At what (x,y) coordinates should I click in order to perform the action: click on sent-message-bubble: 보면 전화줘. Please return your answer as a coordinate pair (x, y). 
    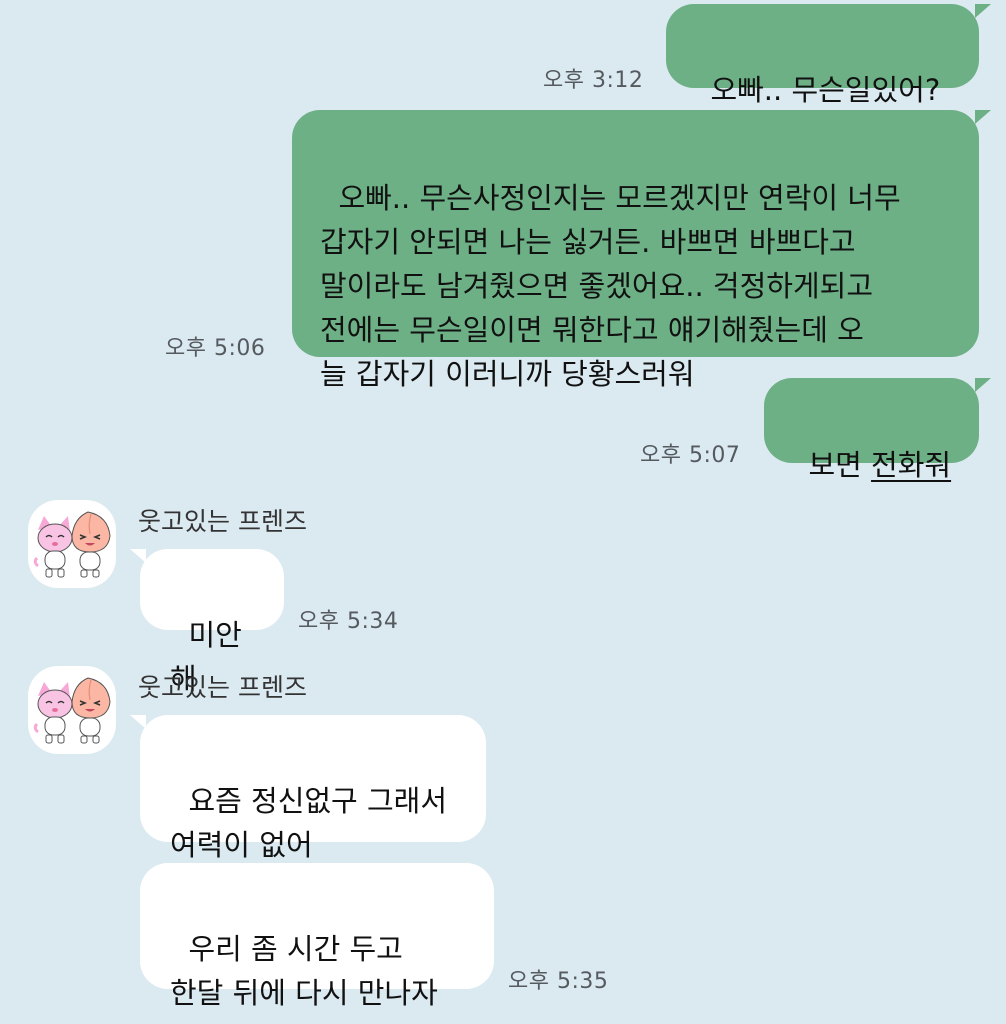
    Looking at the image, I should click on (871, 430).